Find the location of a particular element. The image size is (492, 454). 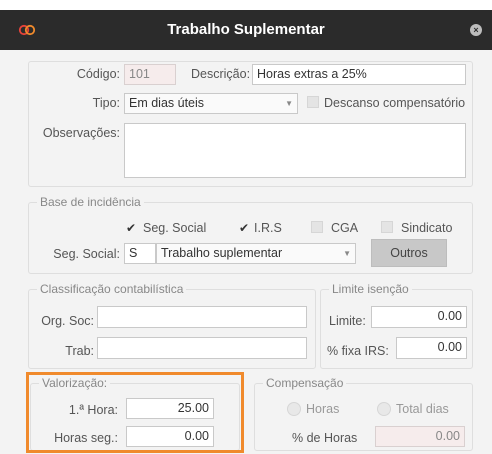

tipo-label: Tipo: is located at coordinates (106, 103).